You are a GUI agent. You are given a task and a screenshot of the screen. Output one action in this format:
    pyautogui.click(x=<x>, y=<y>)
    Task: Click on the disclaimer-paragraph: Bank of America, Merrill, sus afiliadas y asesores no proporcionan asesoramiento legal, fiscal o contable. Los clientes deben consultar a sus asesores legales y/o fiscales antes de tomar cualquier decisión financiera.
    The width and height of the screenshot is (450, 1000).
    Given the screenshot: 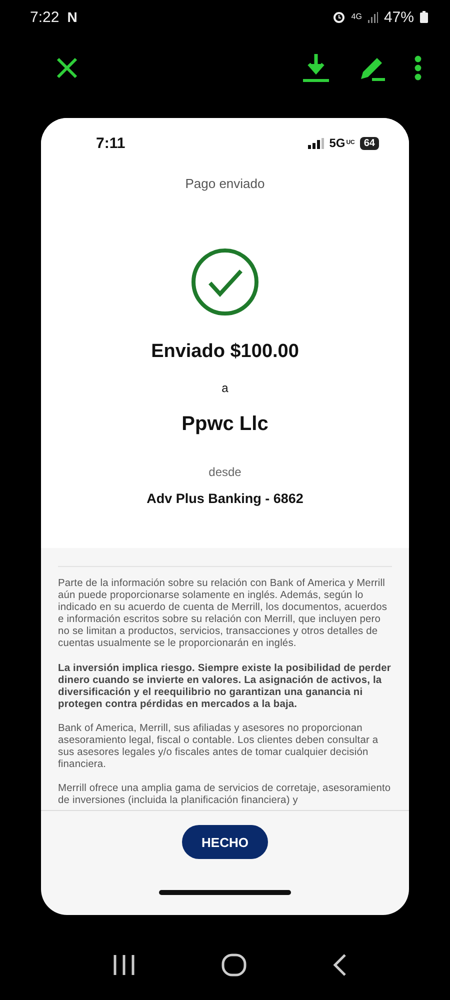 What is the action you would take?
    pyautogui.click(x=219, y=747)
    